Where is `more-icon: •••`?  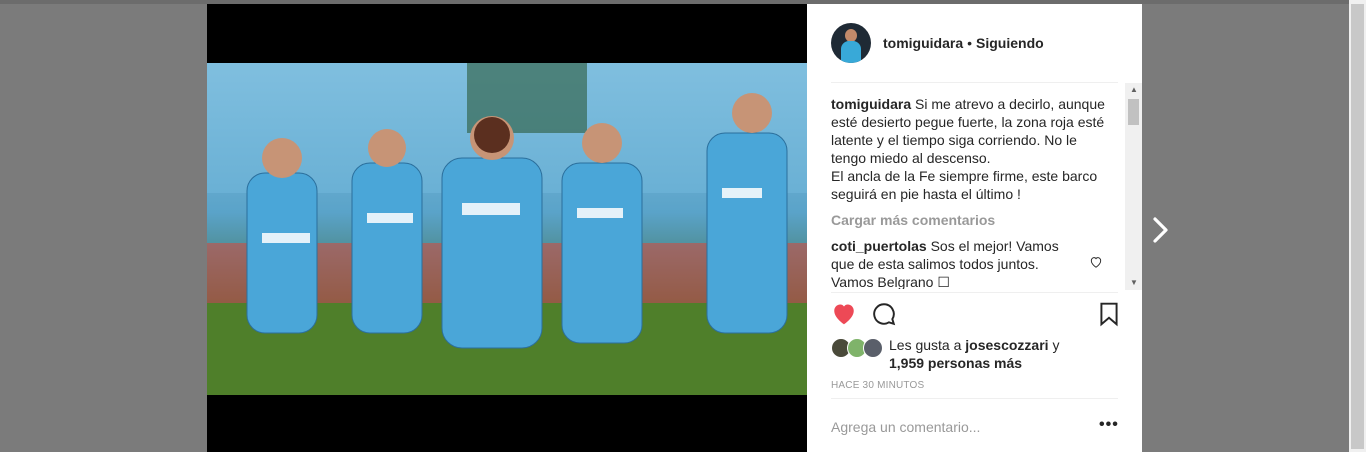 more-icon: ••• is located at coordinates (1109, 425).